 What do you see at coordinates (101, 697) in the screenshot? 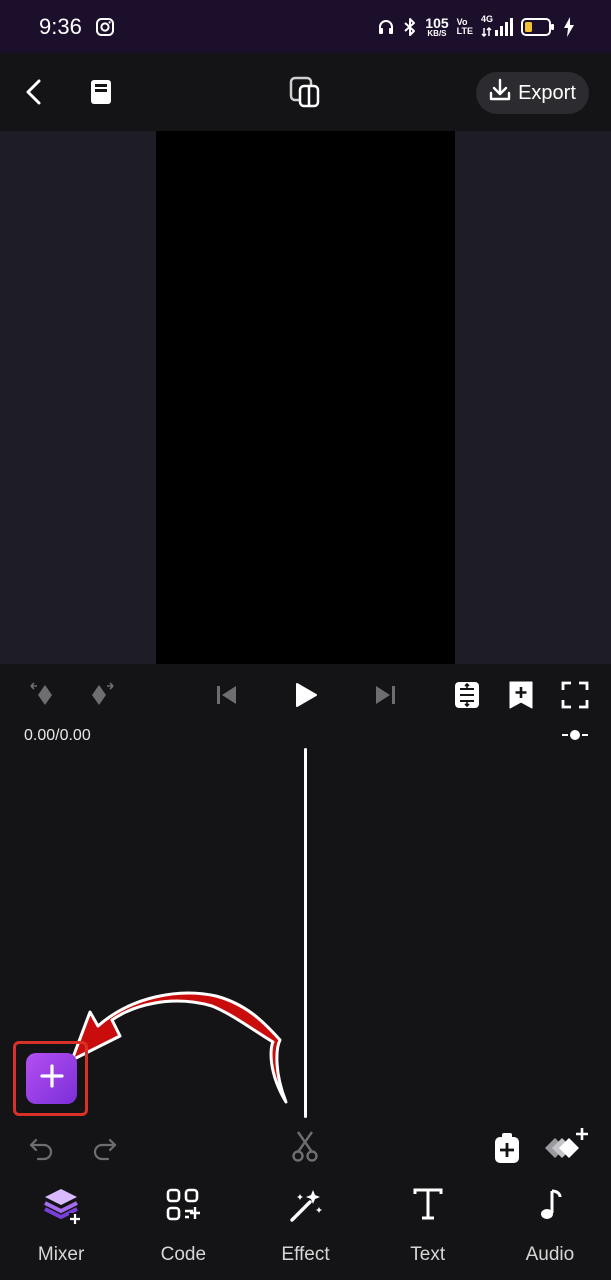
I see `keyframe-next-icon` at bounding box center [101, 697].